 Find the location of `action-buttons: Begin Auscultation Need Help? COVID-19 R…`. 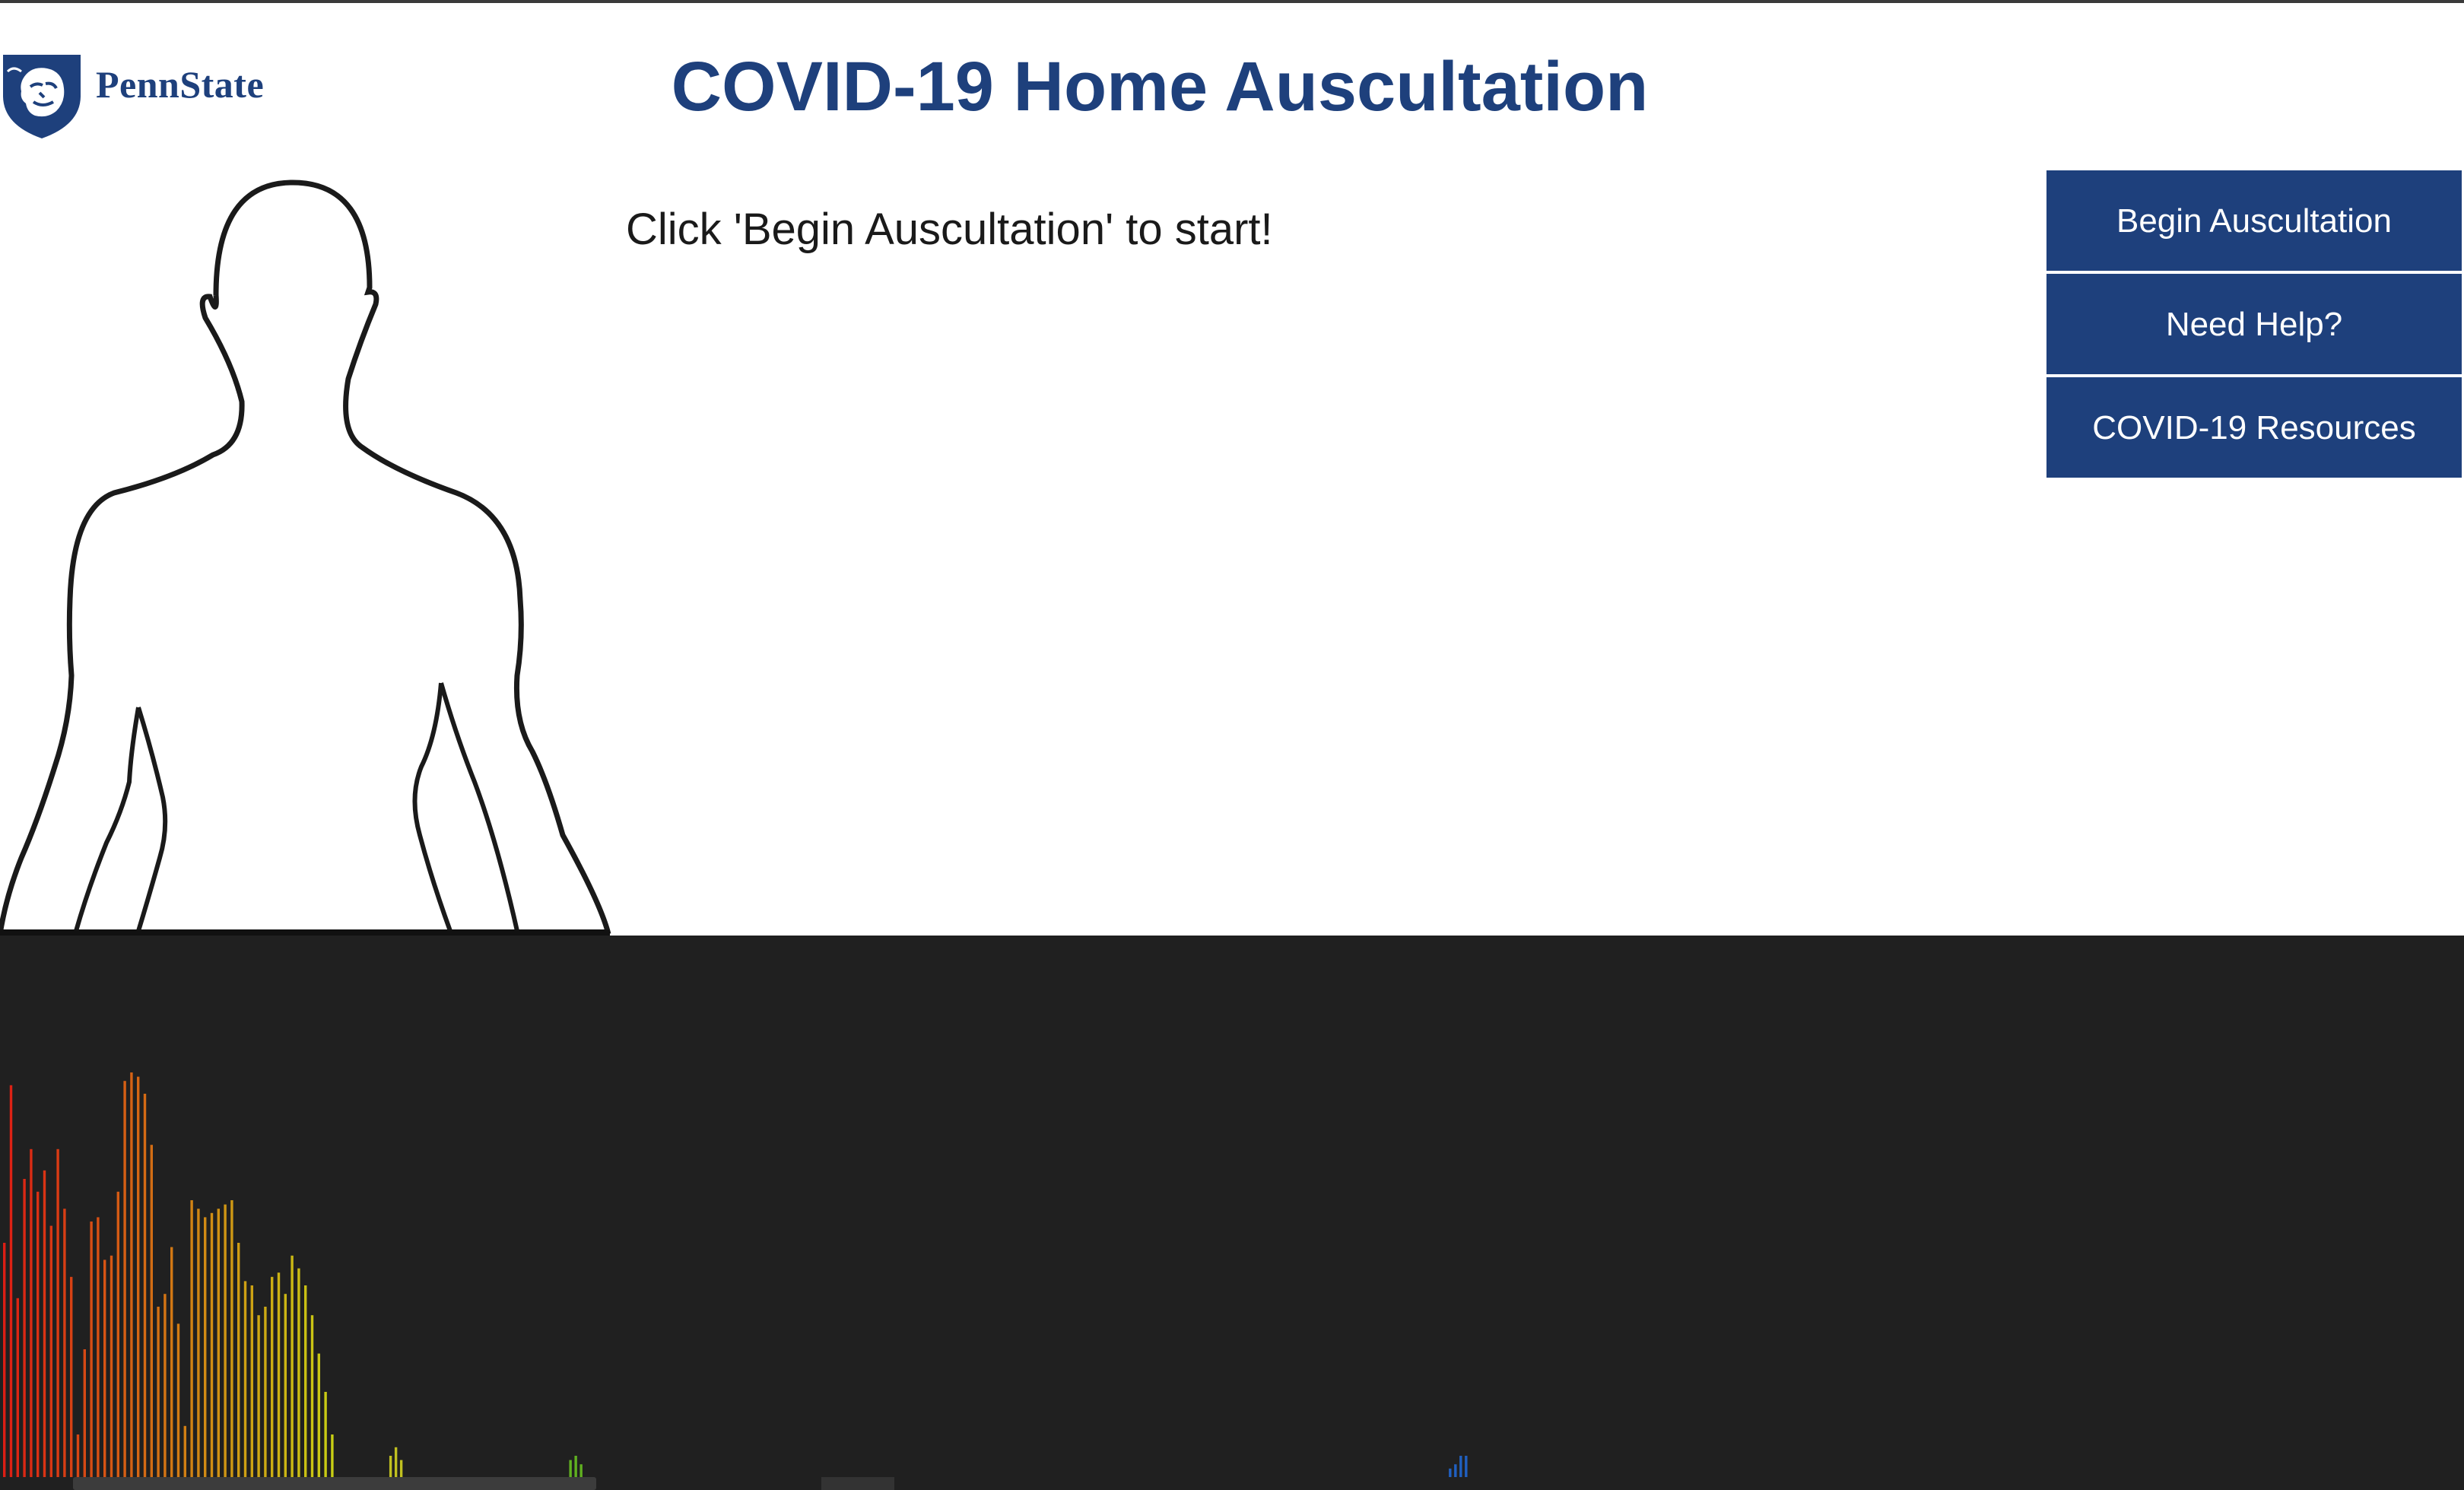

action-buttons: Begin Auscultation Need Help? COVID-19 R… is located at coordinates (2255, 325).